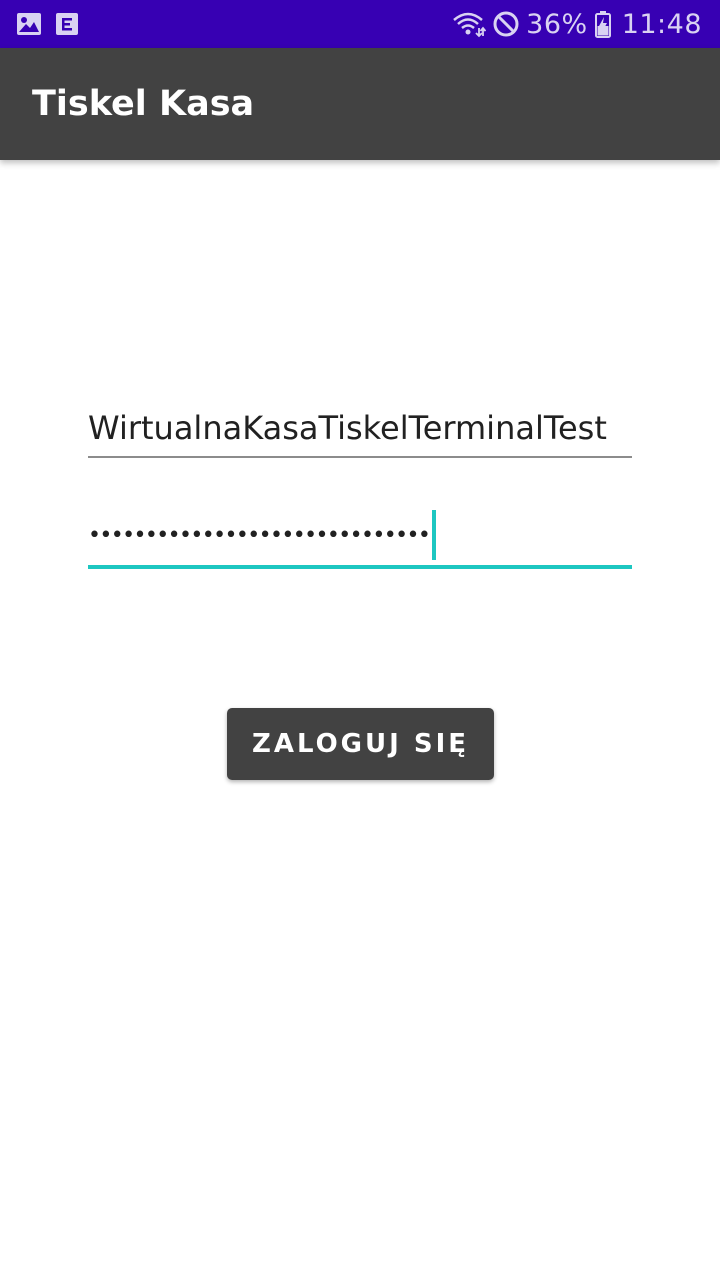 Image resolution: width=720 pixels, height=1280 pixels. Describe the element at coordinates (661, 24) in the screenshot. I see `clock-time: 11:48` at that location.